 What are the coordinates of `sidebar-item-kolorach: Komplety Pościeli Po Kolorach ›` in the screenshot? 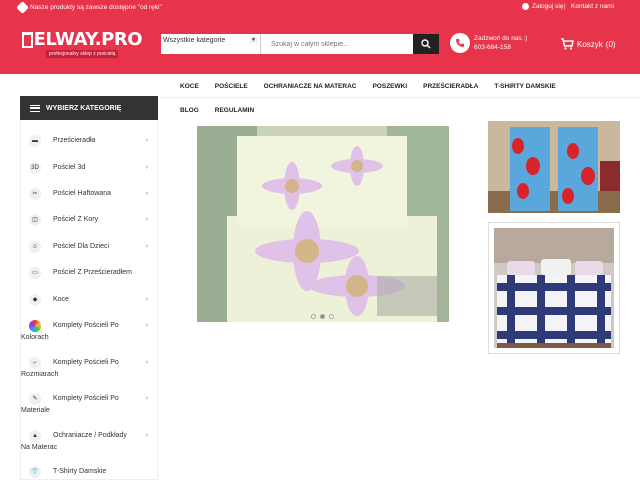 It's located at (89, 332).